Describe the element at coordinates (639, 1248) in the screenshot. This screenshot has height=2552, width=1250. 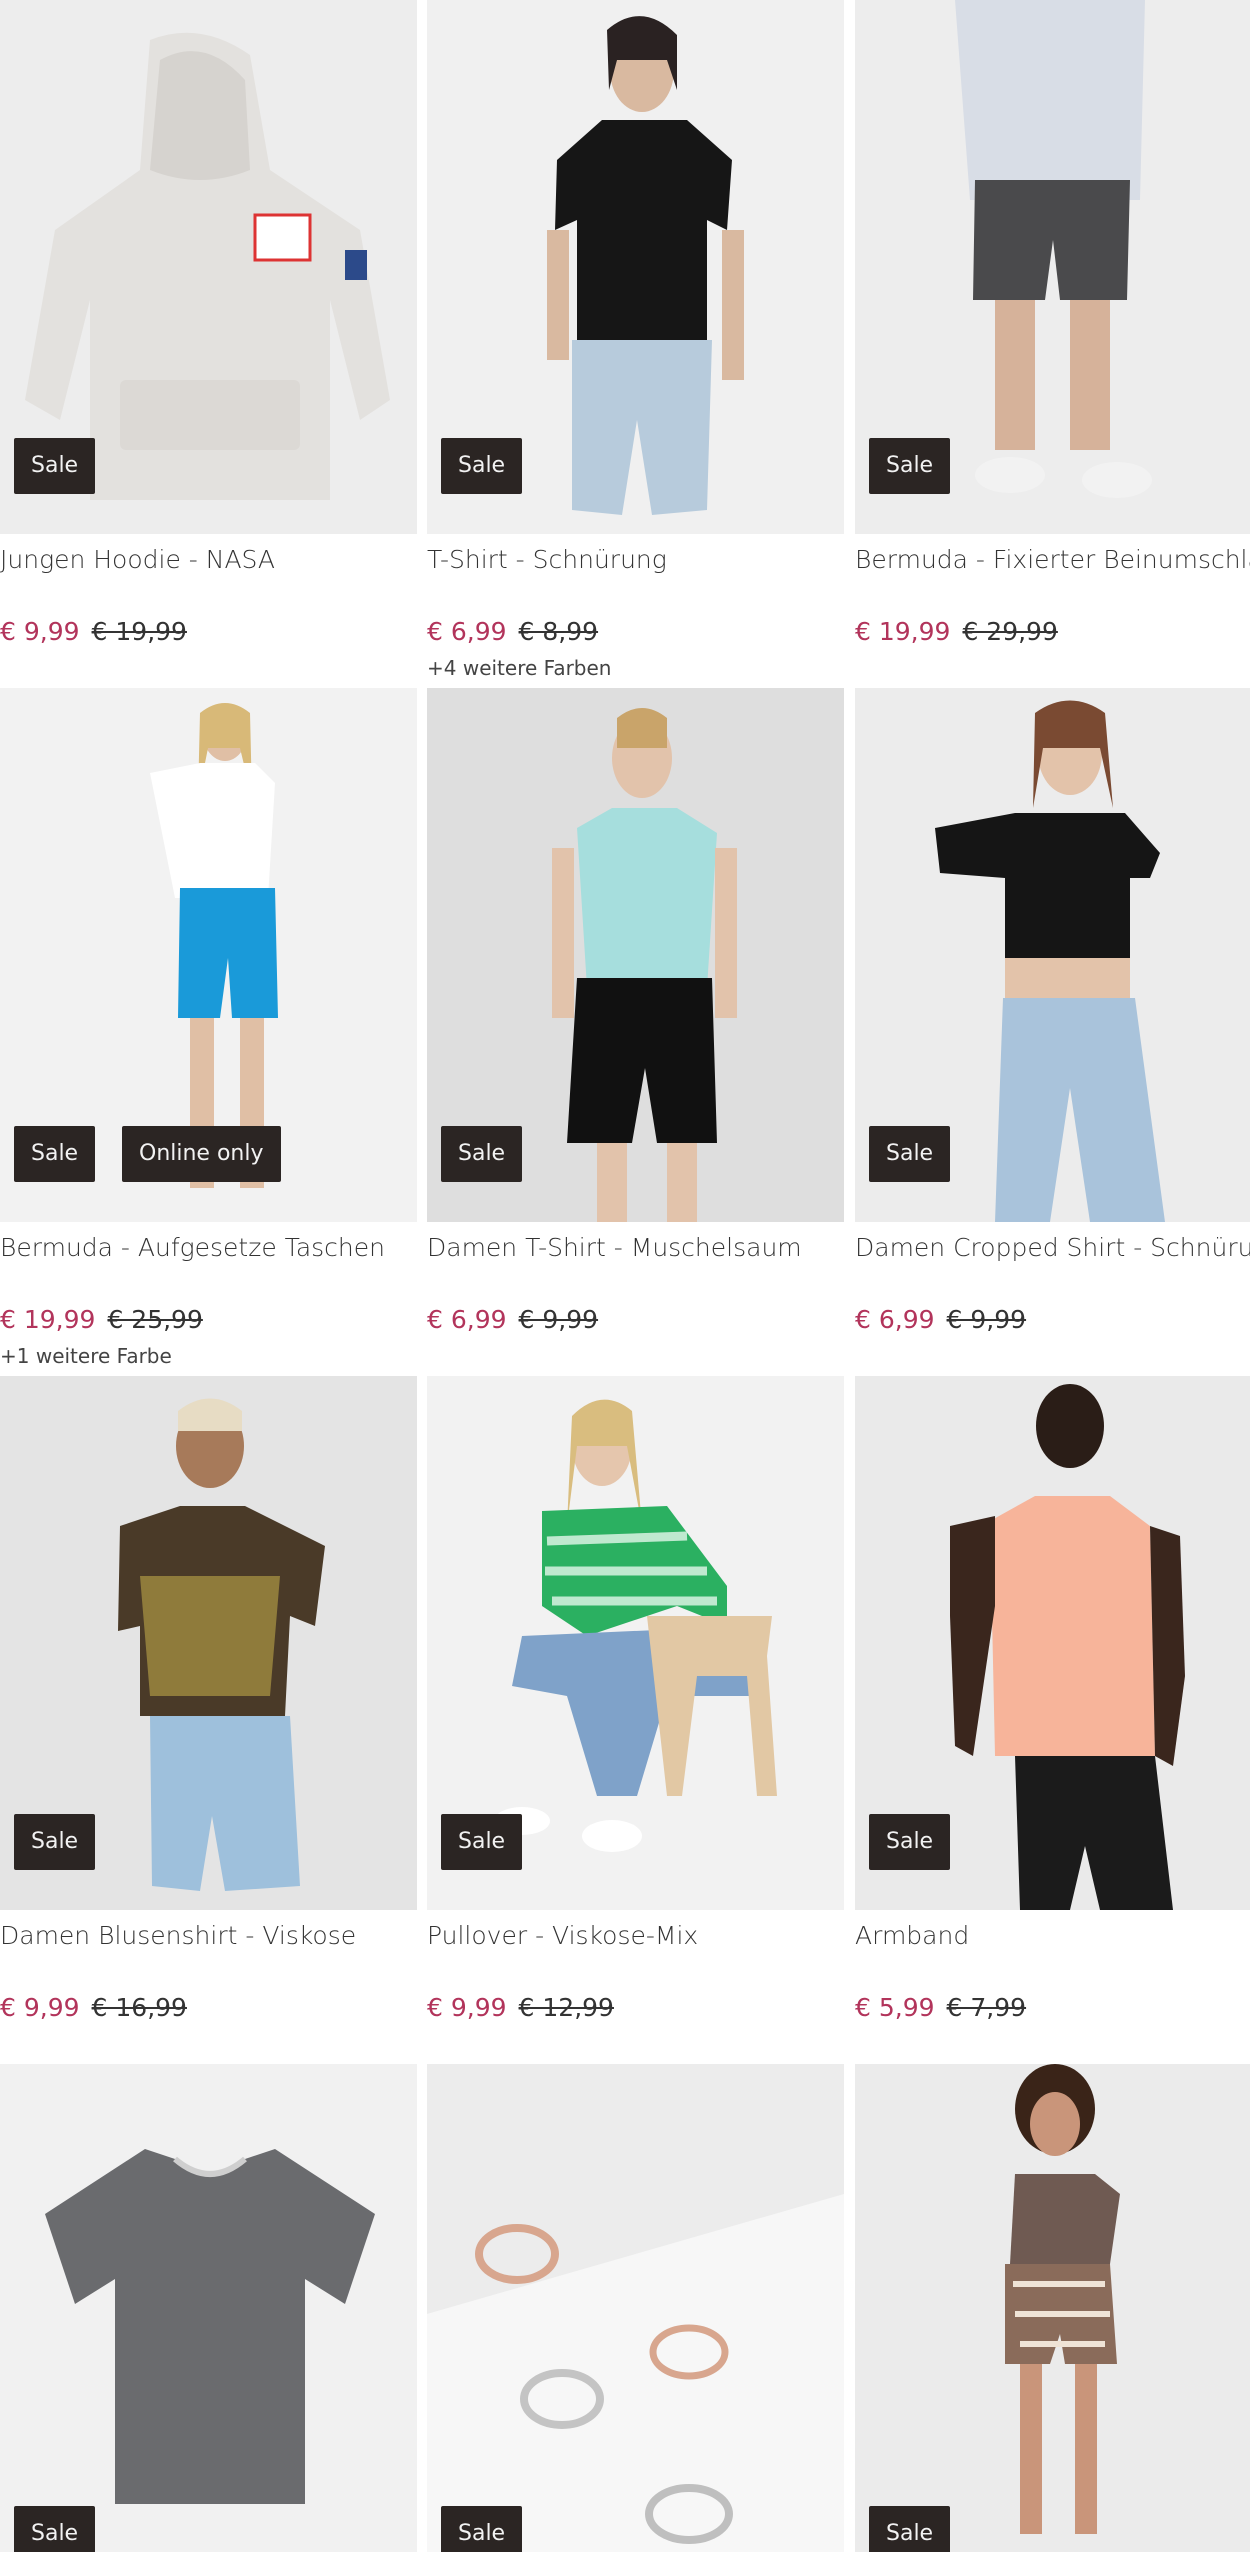
I see `product-title: Damen T-Shirt - Muschelsaum` at that location.